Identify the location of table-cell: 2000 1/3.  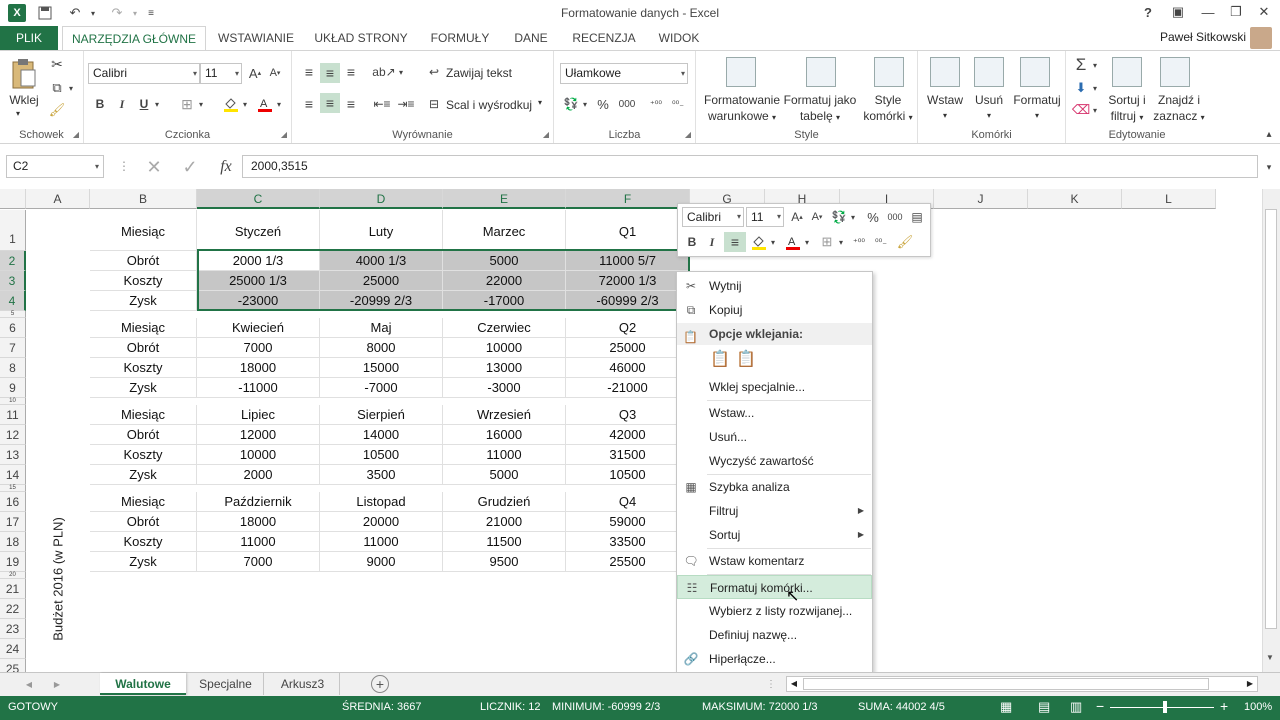
(258, 261).